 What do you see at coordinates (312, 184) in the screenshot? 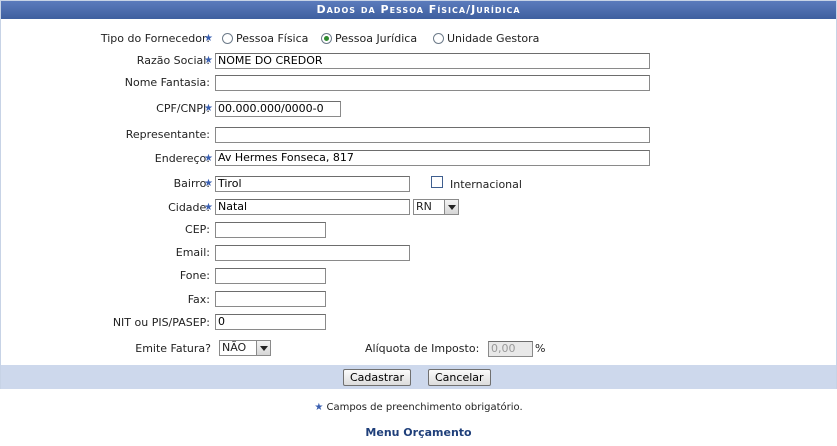
I see `bairro-input: Tirol` at bounding box center [312, 184].